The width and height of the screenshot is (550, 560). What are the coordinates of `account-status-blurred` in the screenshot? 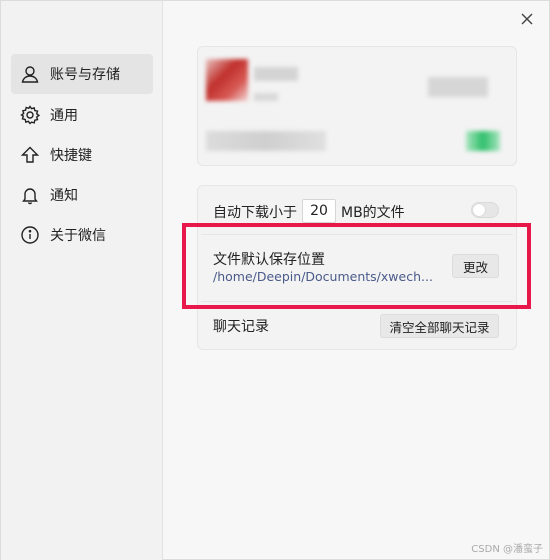 It's located at (458, 87).